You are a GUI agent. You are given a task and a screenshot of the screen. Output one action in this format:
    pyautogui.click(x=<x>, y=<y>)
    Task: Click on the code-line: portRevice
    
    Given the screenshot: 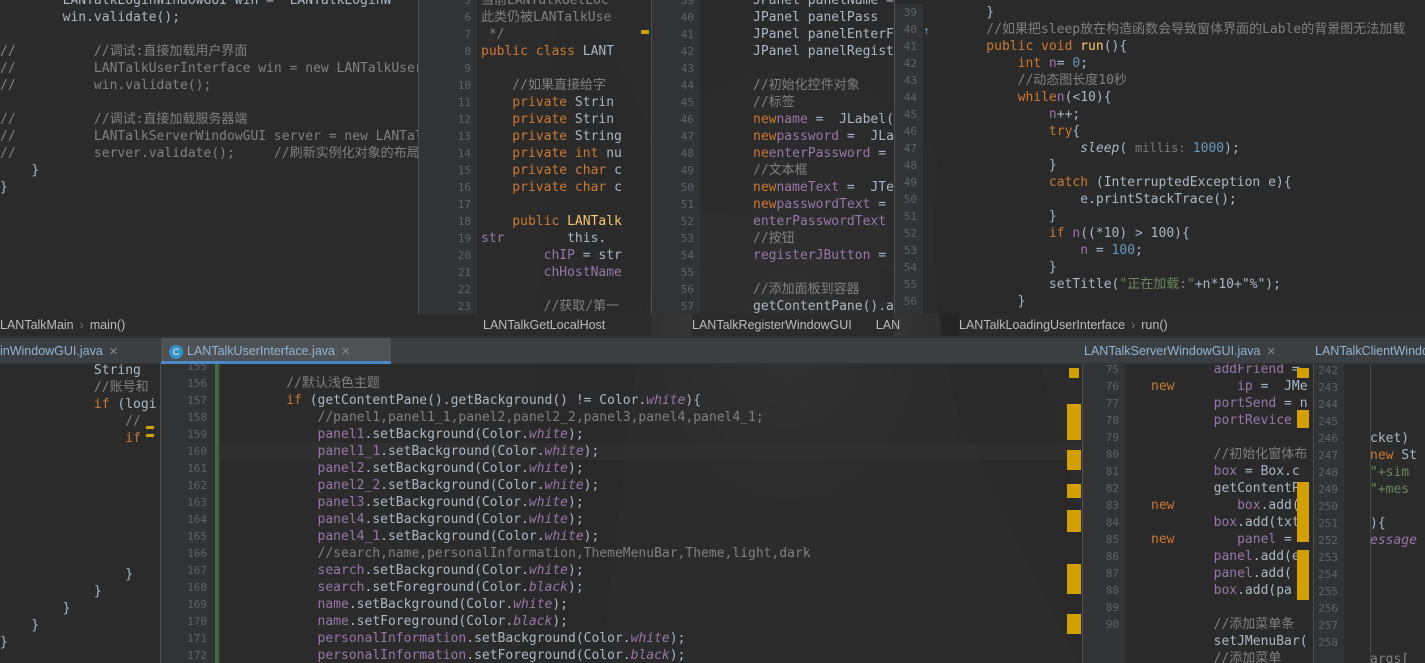 What is the action you would take?
    pyautogui.click(x=1229, y=420)
    